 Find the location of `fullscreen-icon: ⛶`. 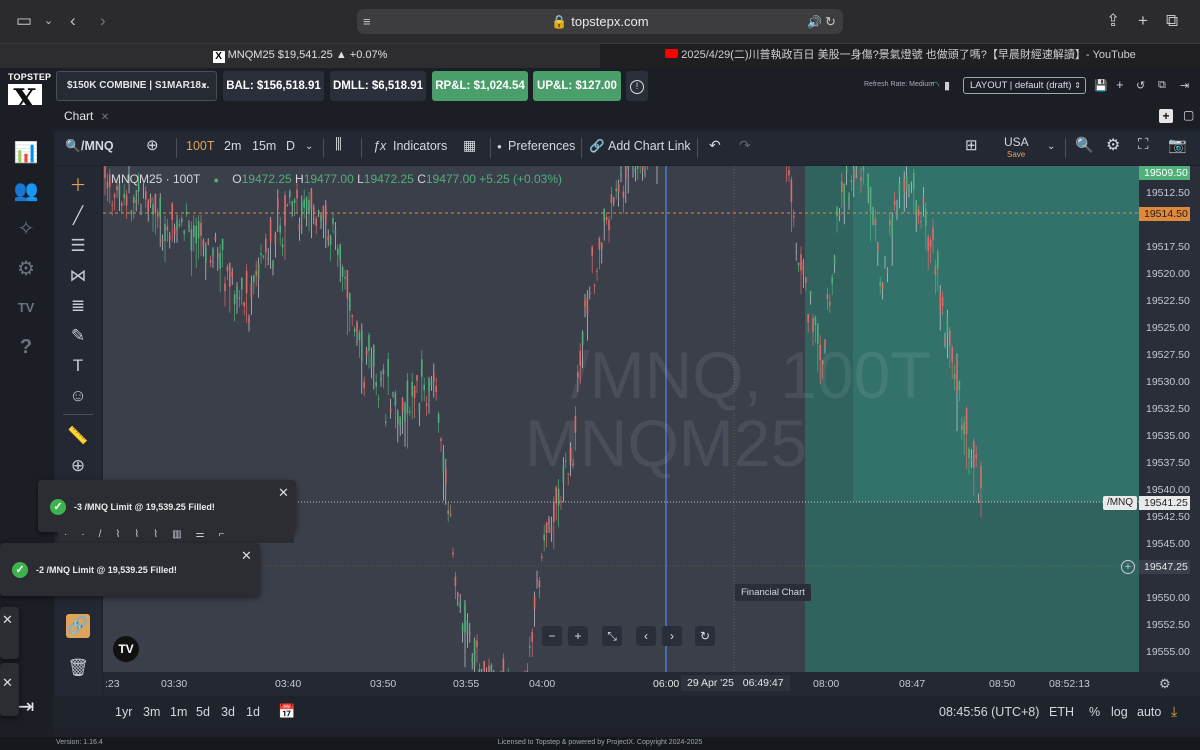

fullscreen-icon: ⛶ is located at coordinates (1143, 144).